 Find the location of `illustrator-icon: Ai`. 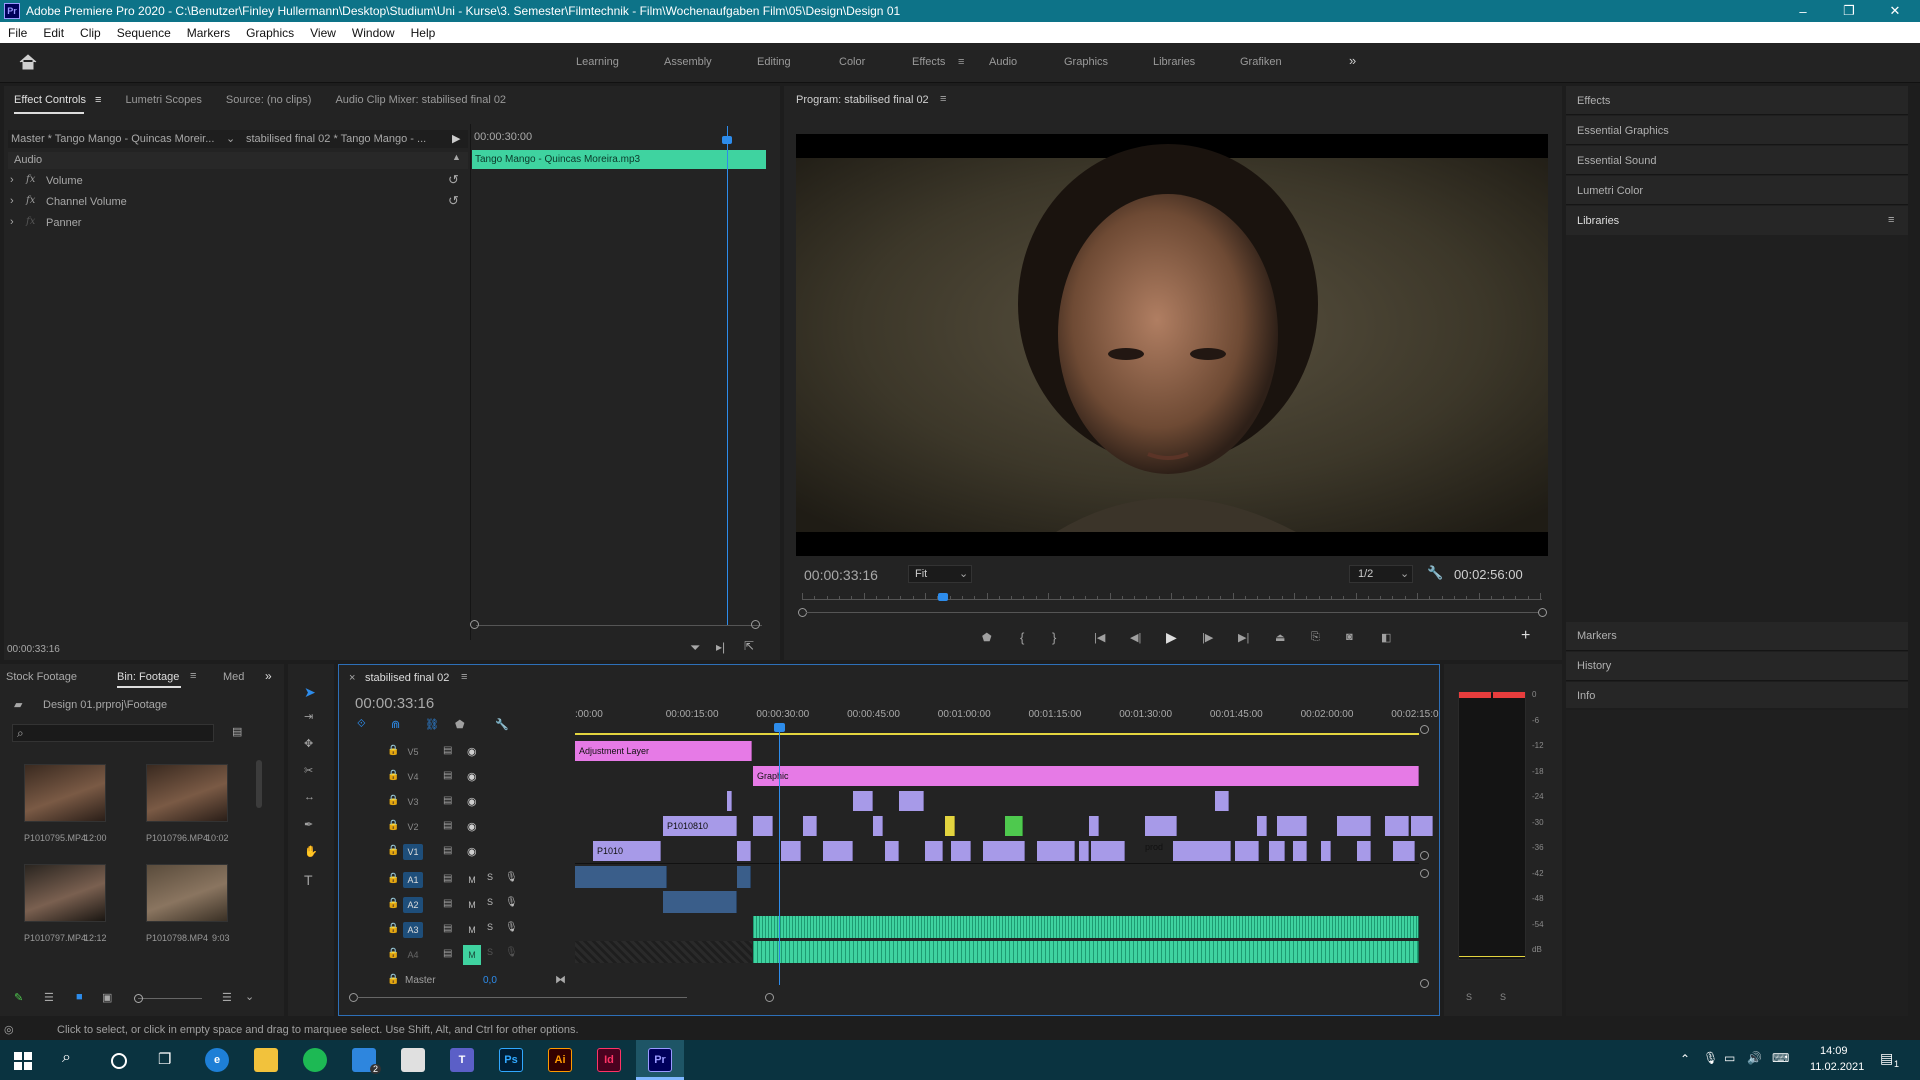

illustrator-icon: Ai is located at coordinates (560, 1060).